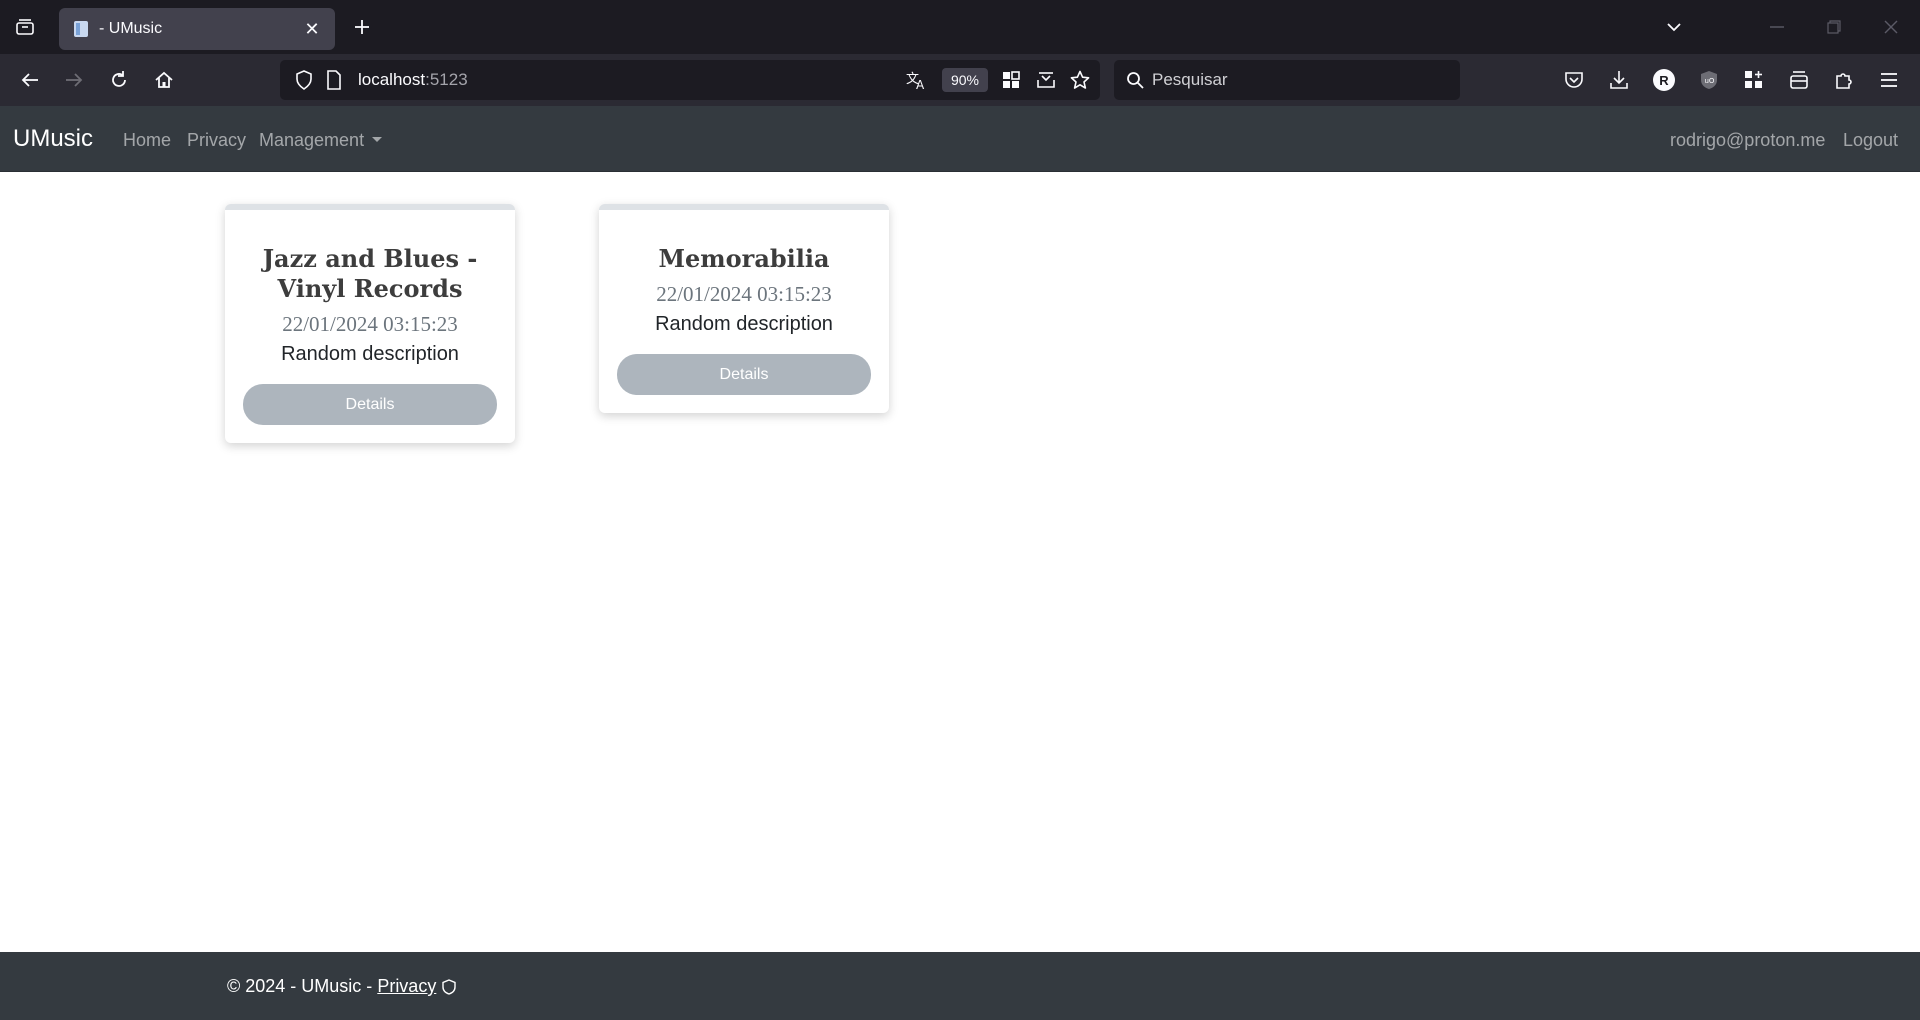 Image resolution: width=1920 pixels, height=1020 pixels. Describe the element at coordinates (300, 986) in the screenshot. I see `copyright-text: © 2024 - UMusic -` at that location.